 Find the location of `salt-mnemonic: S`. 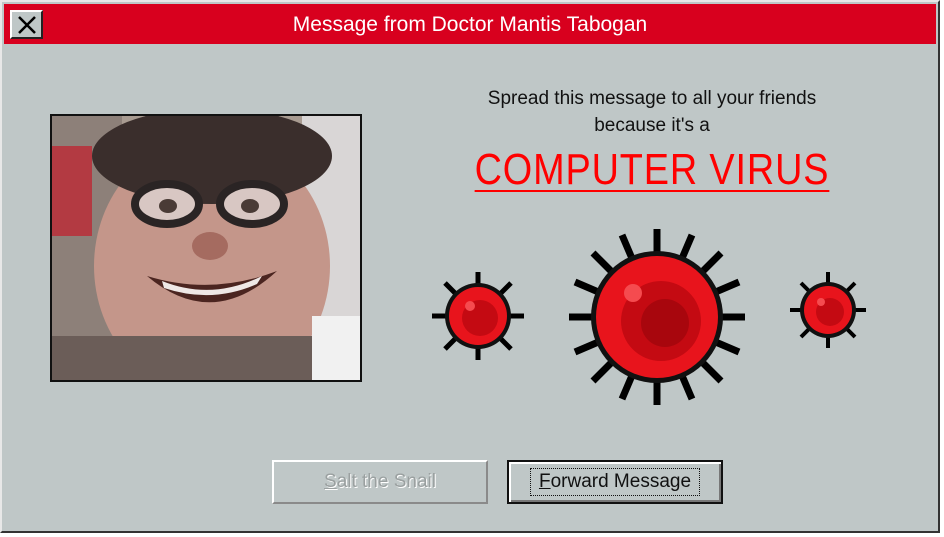

salt-mnemonic: S is located at coordinates (330, 481).